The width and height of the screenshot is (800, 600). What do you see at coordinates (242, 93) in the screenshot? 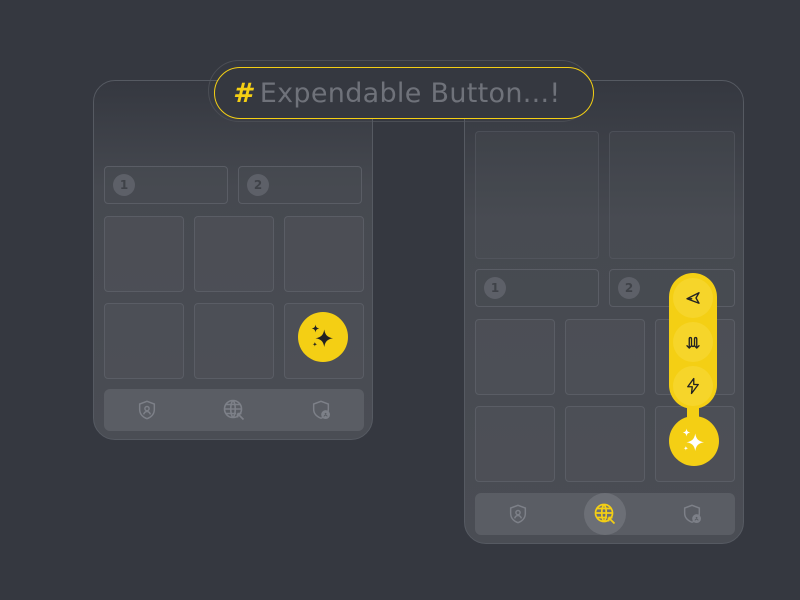
I see `title-hash: #` at bounding box center [242, 93].